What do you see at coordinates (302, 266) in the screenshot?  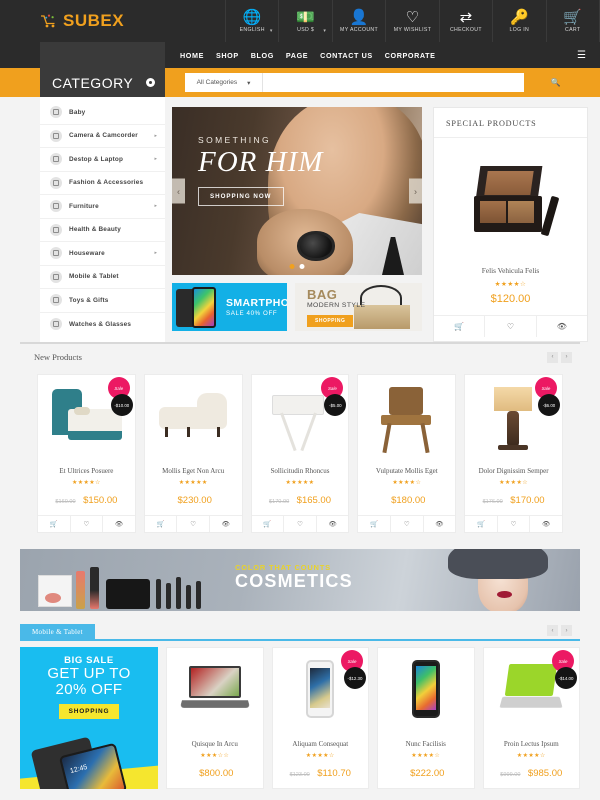 I see `hero-dot` at bounding box center [302, 266].